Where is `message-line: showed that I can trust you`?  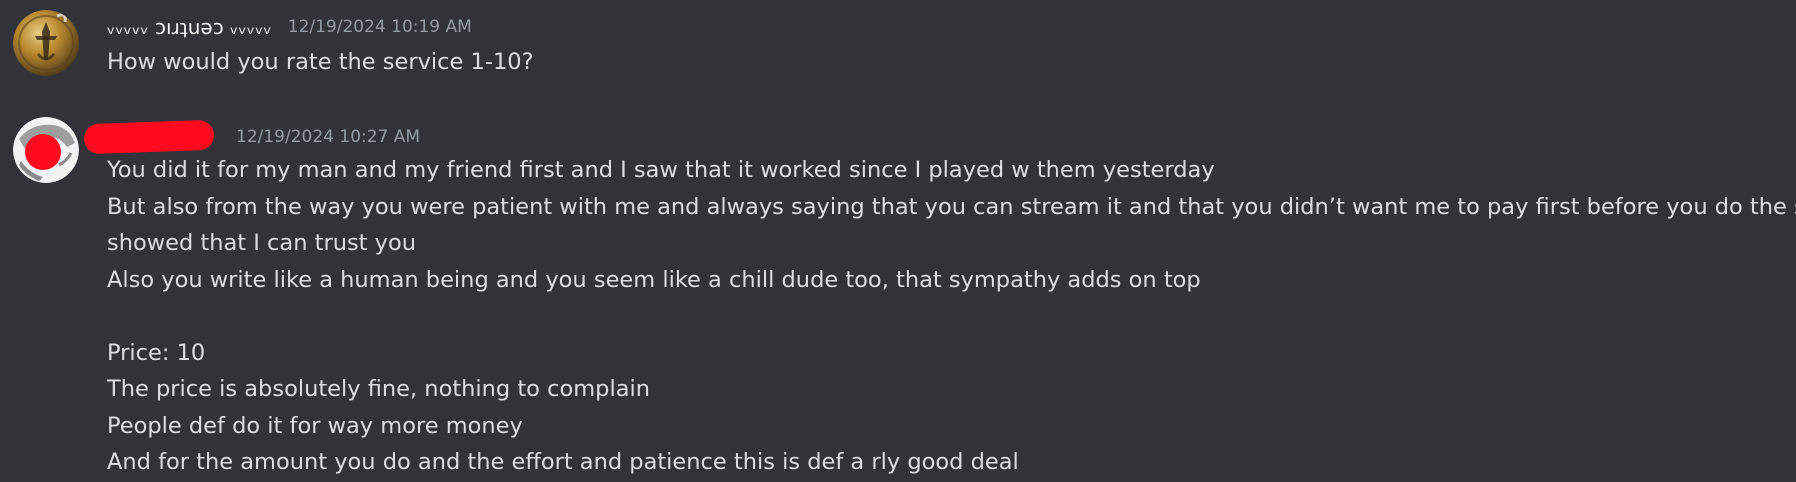 message-line: showed that I can trust you is located at coordinates (262, 243).